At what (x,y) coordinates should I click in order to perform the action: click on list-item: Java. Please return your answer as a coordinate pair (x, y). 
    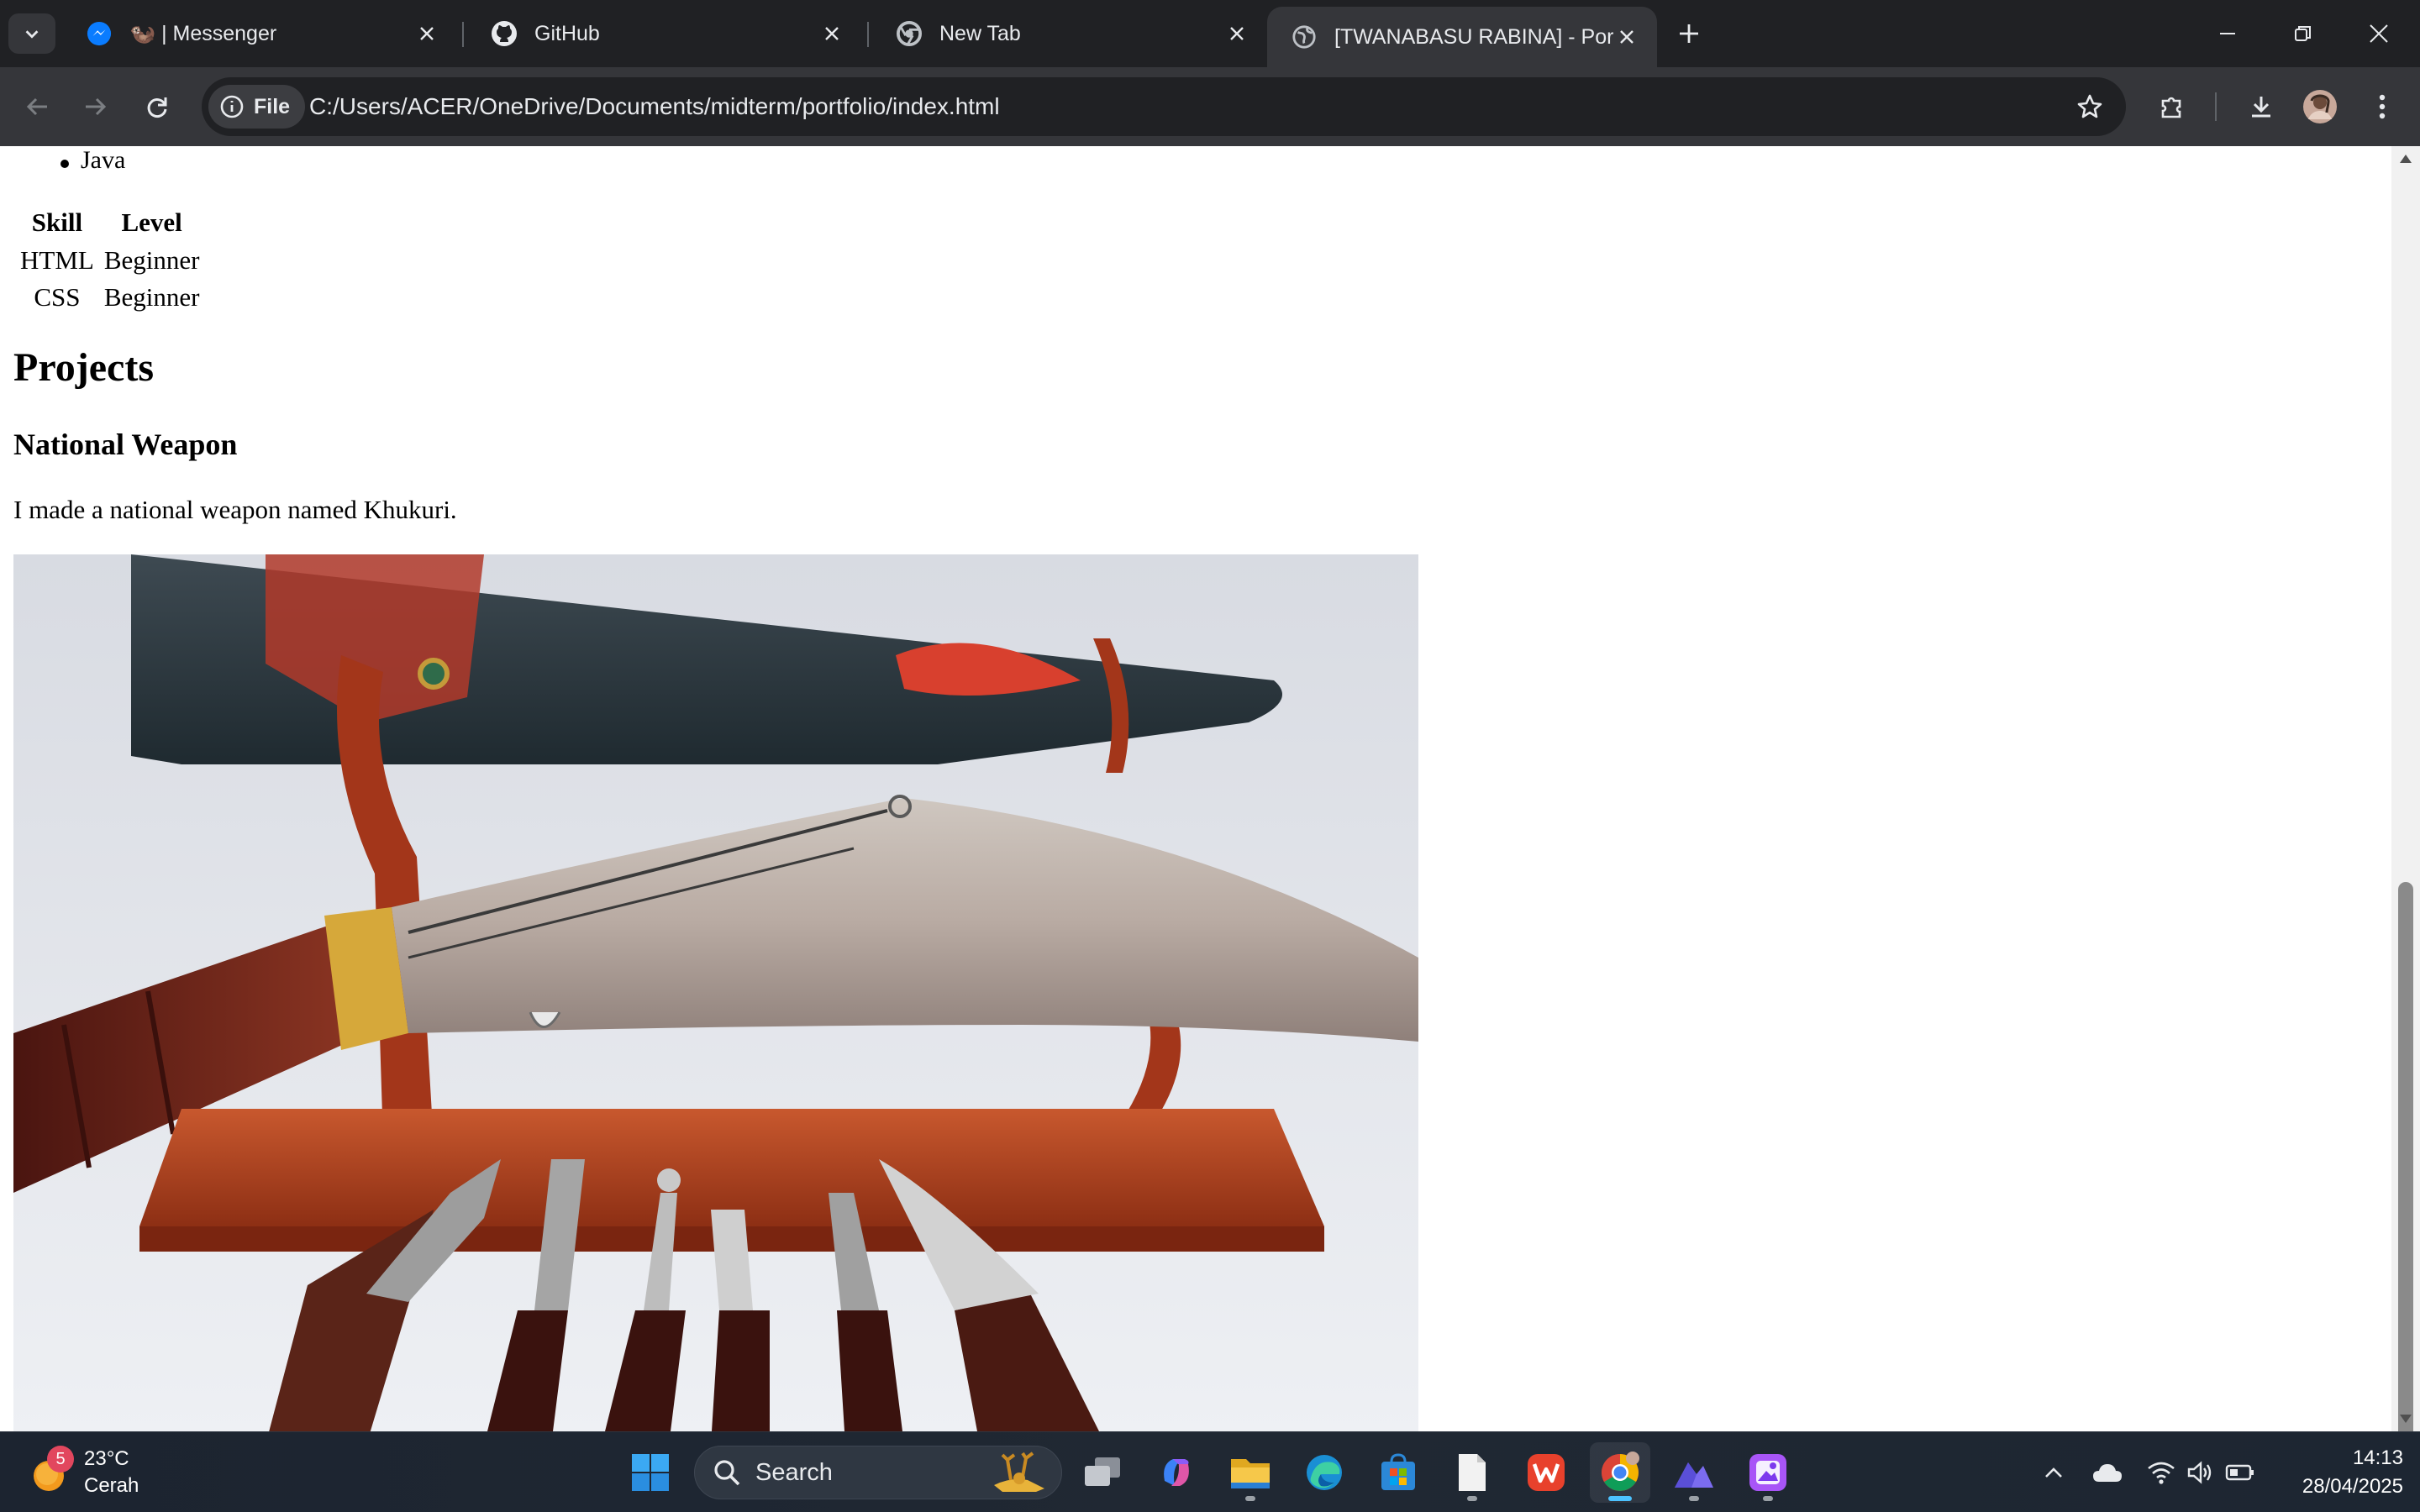
    Looking at the image, I should click on (93, 160).